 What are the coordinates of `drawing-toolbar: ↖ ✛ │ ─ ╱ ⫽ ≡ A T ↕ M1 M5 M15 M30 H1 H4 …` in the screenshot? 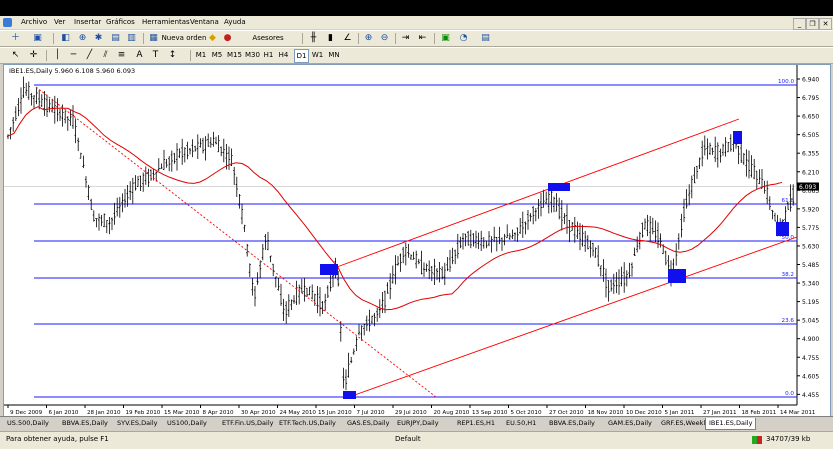 It's located at (416, 55).